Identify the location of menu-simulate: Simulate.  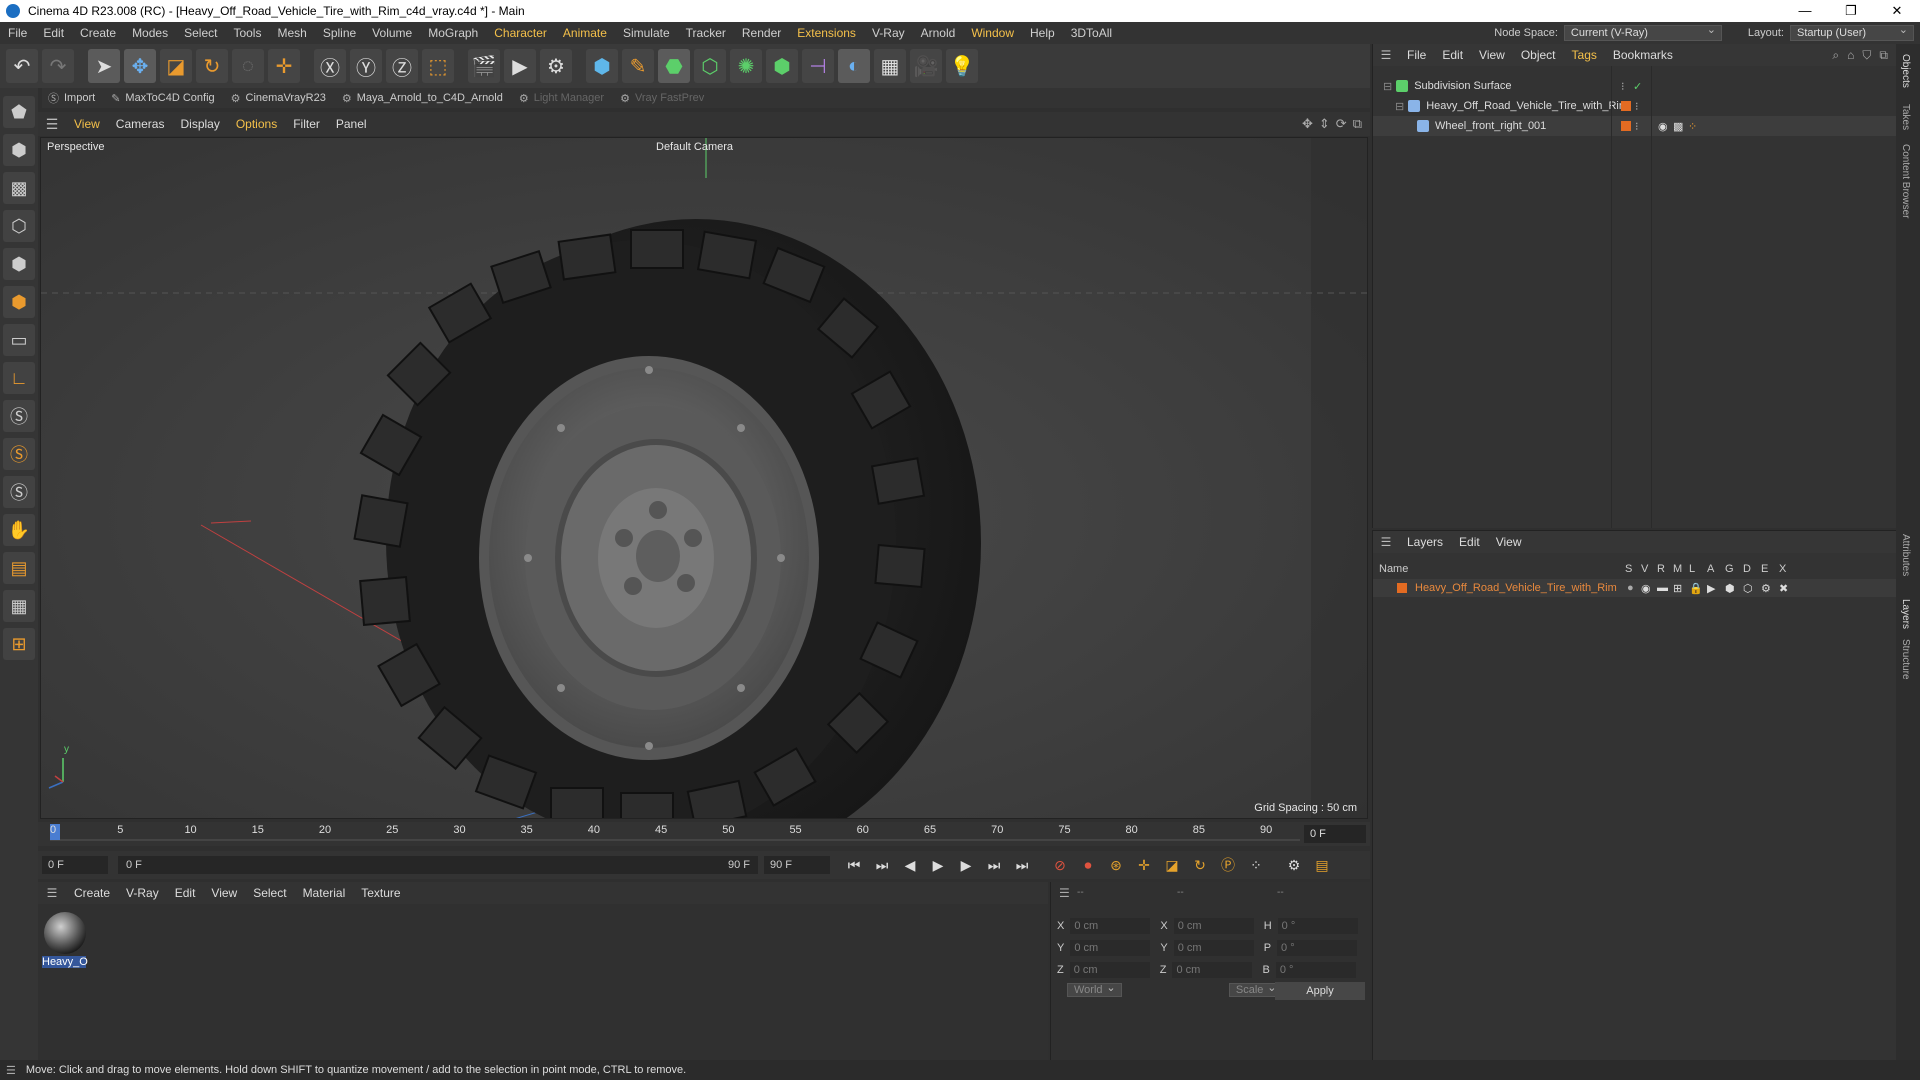
(646, 33).